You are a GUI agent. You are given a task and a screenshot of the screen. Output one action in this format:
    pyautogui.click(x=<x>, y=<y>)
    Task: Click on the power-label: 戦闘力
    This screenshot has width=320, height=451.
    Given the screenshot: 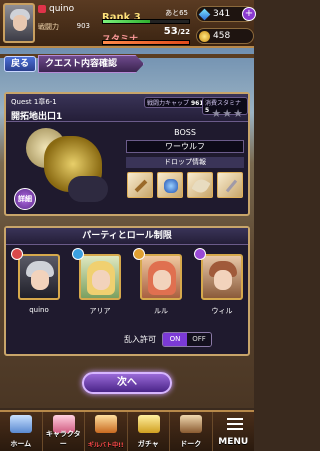 What is the action you would take?
    pyautogui.click(x=48, y=27)
    